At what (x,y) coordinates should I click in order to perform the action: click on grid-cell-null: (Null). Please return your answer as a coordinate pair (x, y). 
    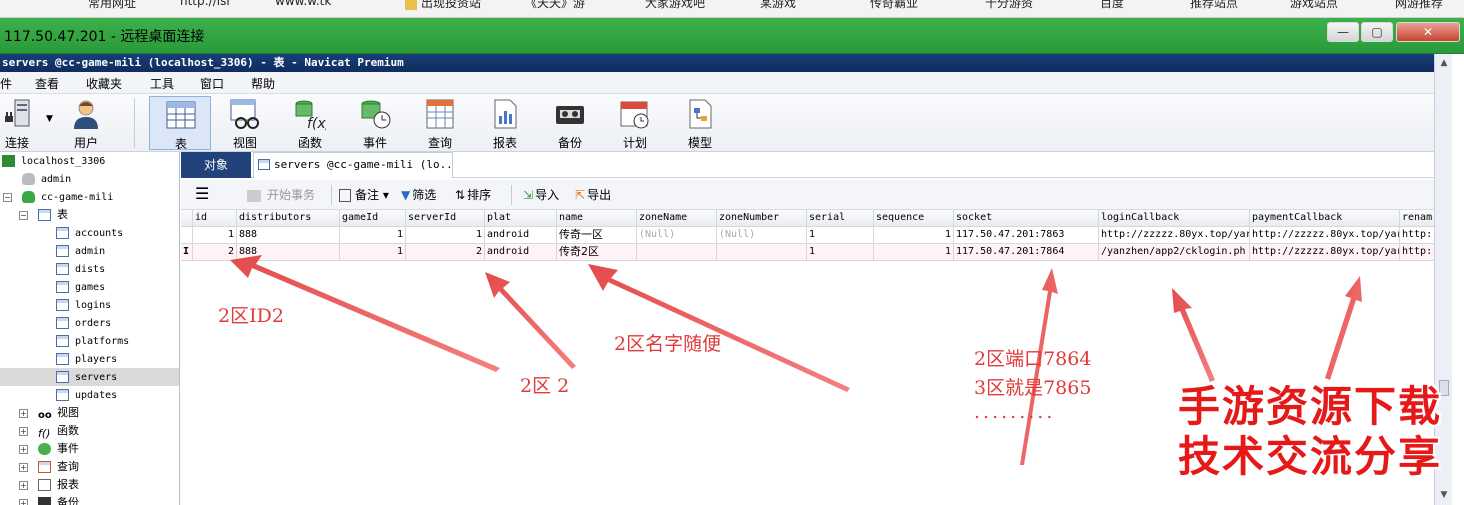
    Looking at the image, I should click on (762, 235).